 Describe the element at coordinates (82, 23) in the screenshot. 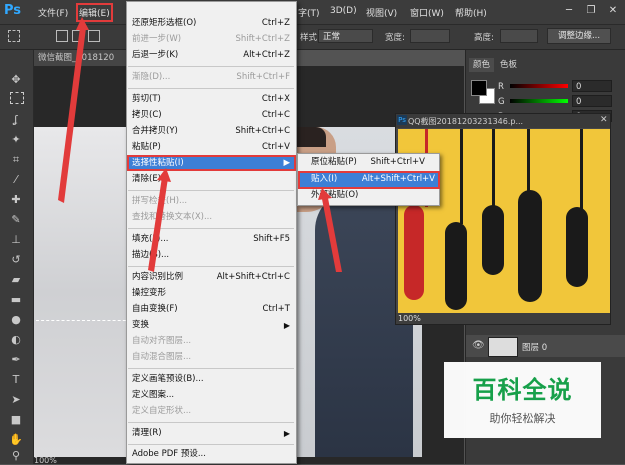

I see `annotation-arrow-1-head` at that location.